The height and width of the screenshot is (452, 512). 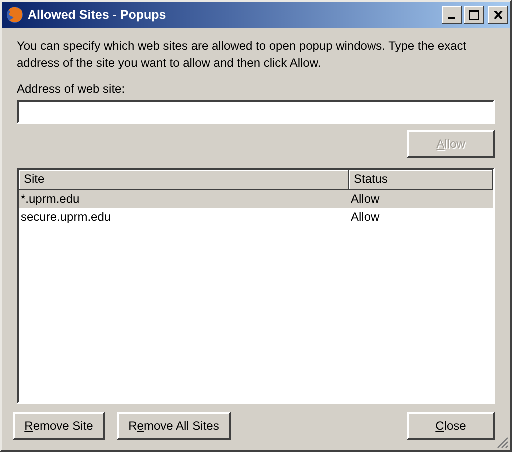 I want to click on table-row: *.uprm.edu Allow, so click(x=256, y=199).